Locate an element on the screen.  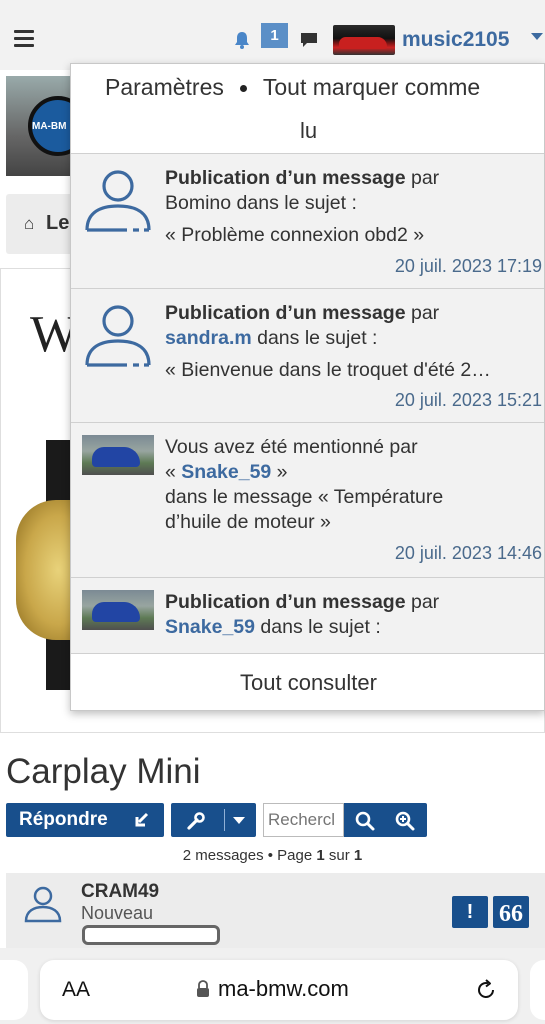
notification-context-2: d’huile de moteur » is located at coordinates (248, 522).